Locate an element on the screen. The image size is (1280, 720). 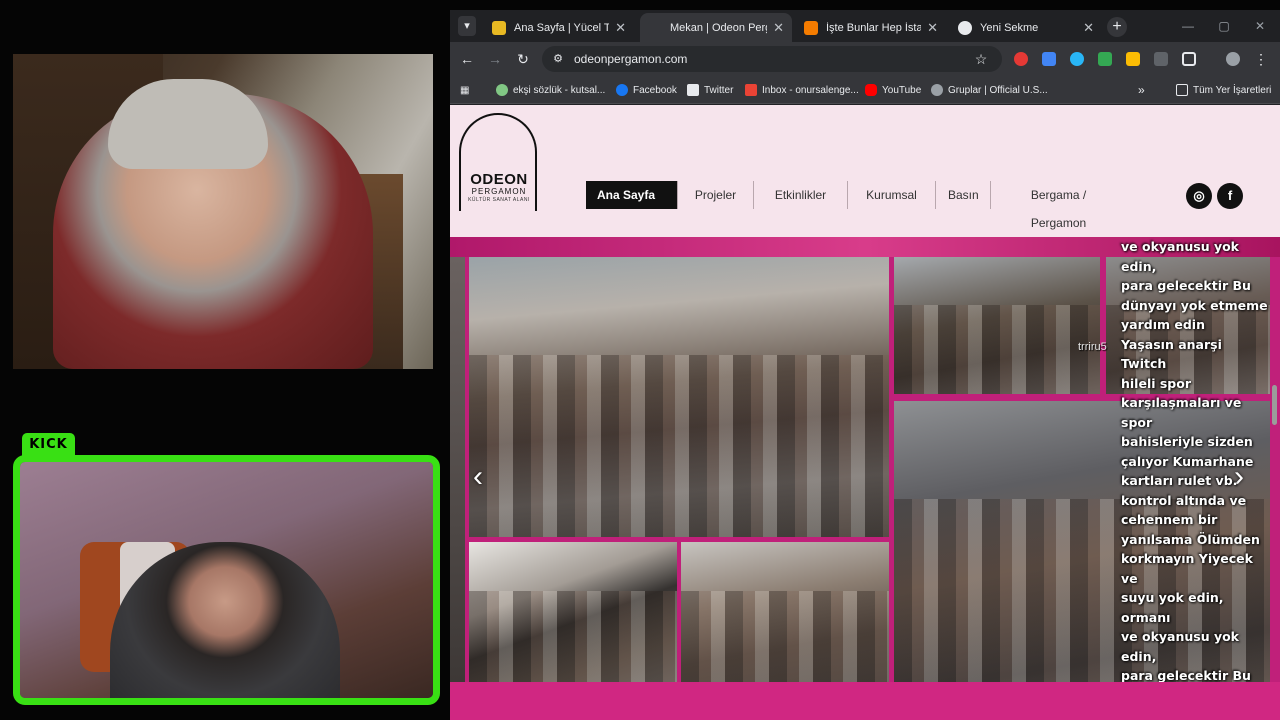
bookmark-star-icon: ☆ is located at coordinates (981, 59).